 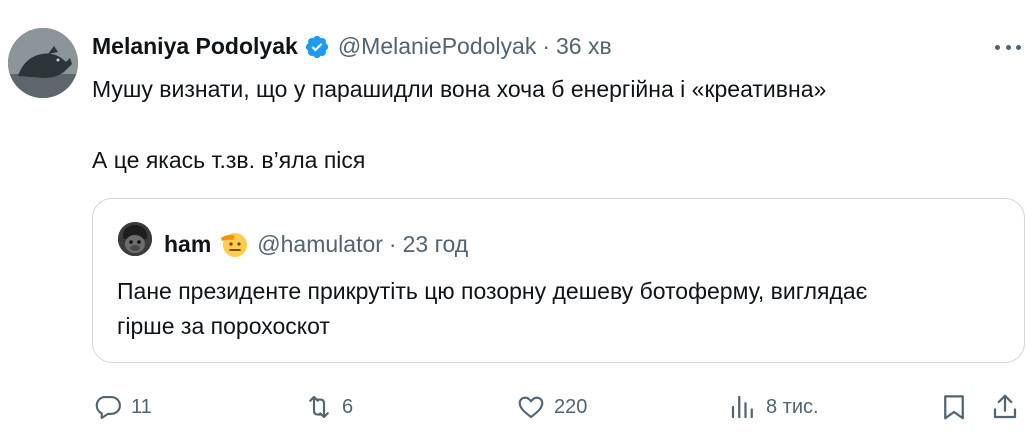 What do you see at coordinates (437, 46) in the screenshot?
I see `author-handle: @MelaniePodolyak` at bounding box center [437, 46].